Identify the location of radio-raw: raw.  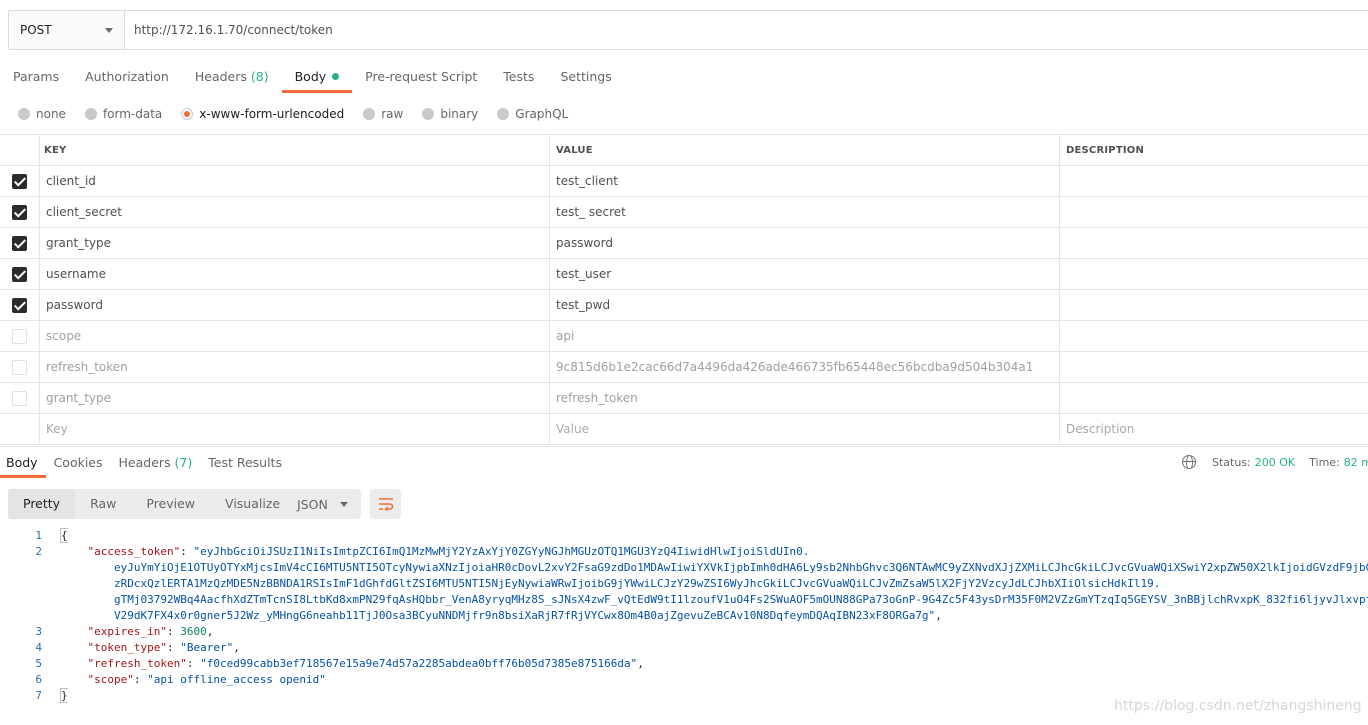
(383, 114).